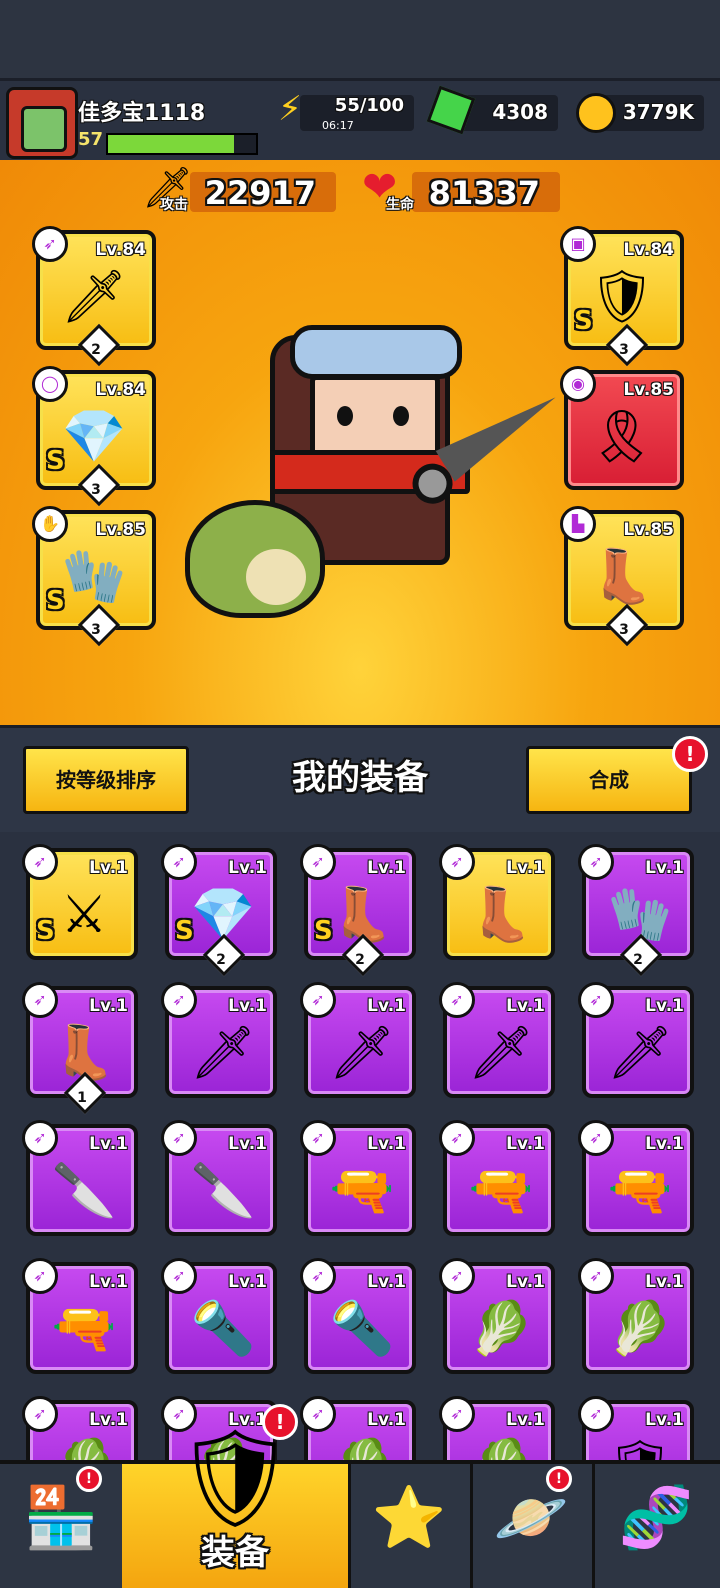  What do you see at coordinates (609, 780) in the screenshot?
I see `merge-button: 合成` at bounding box center [609, 780].